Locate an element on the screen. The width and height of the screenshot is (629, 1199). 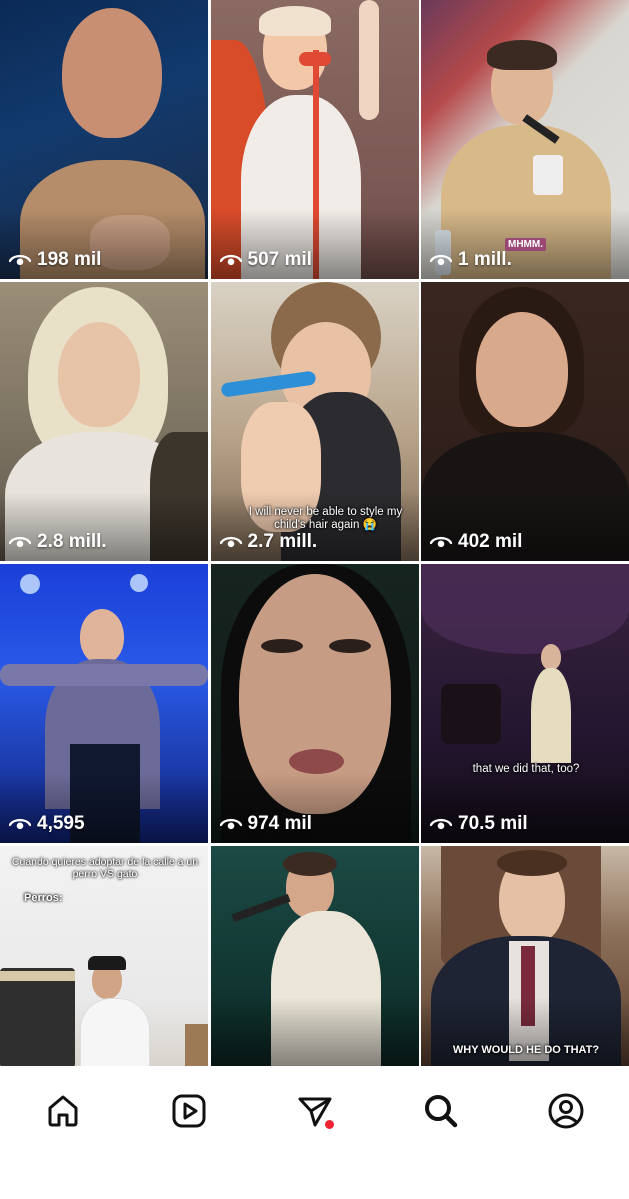
view-count-text: 507 mil is located at coordinates (279, 259).